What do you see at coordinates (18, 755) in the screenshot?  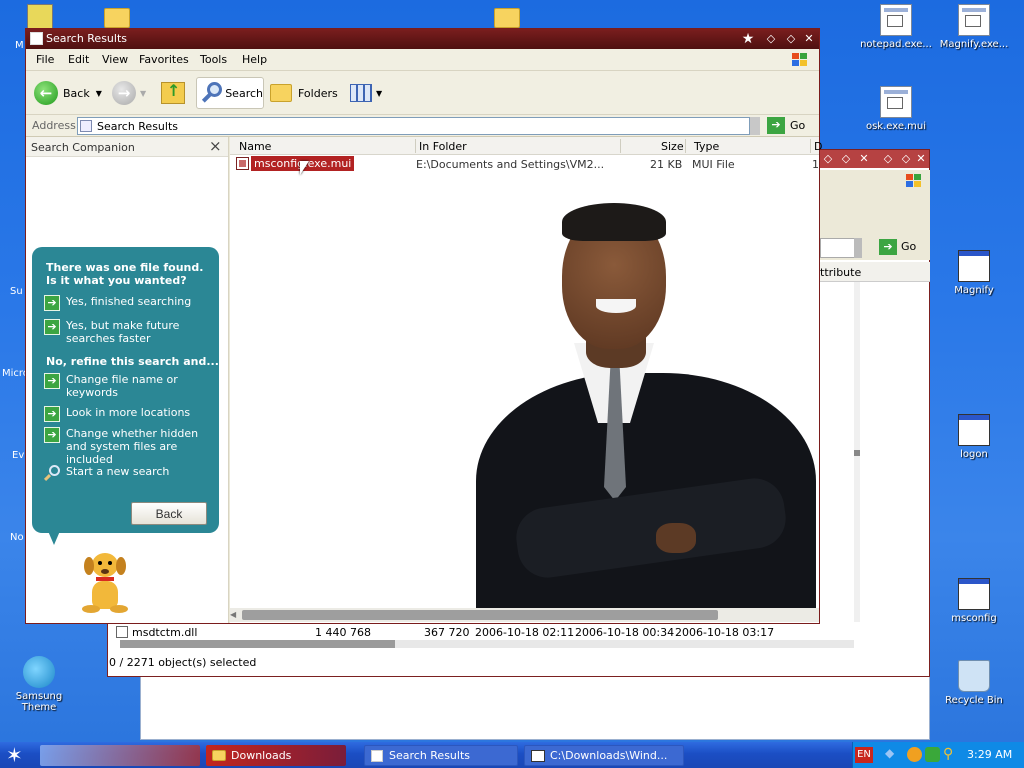 I see `start-button: ✶` at bounding box center [18, 755].